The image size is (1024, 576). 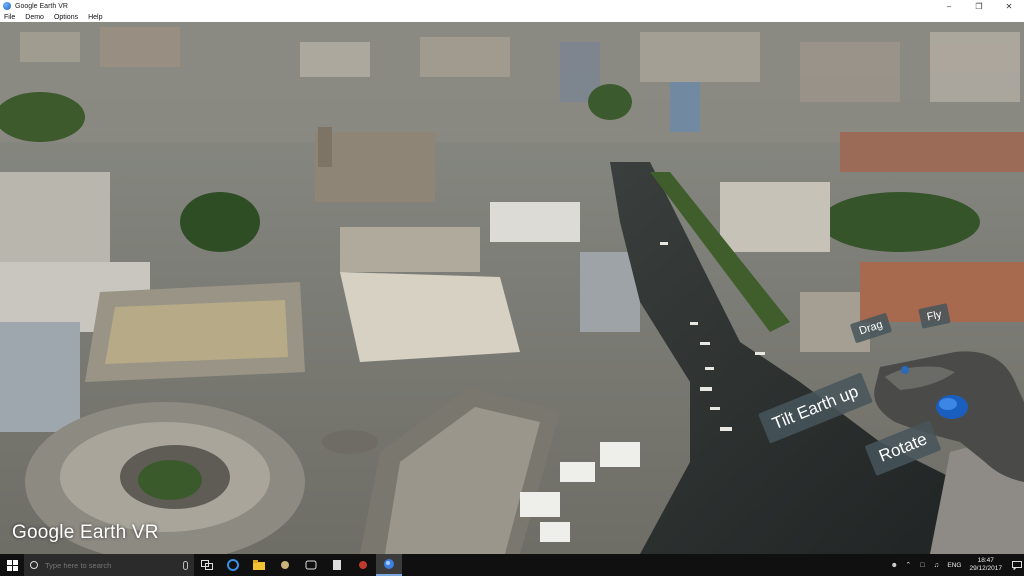 I want to click on google-earth-vr-app-icon, so click(x=7, y=6).